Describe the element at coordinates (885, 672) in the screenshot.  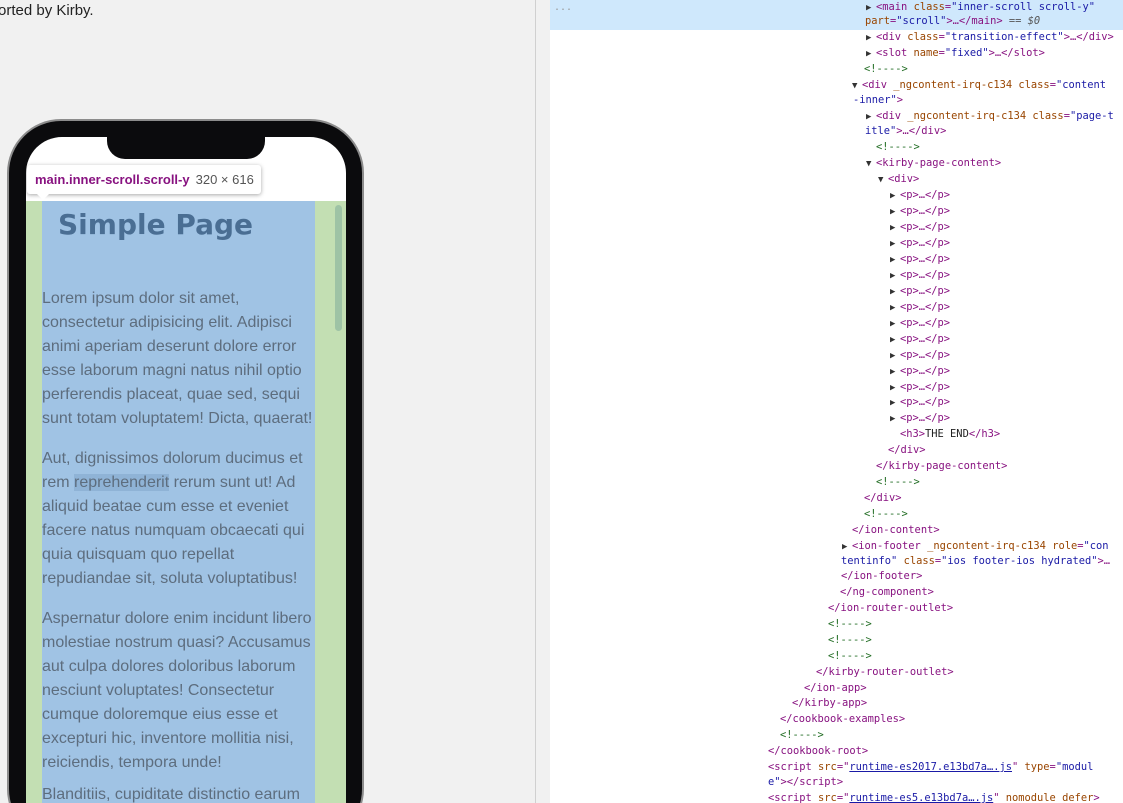
I see `dom-close-kirby-router-outlet: </kirby-router-outlet>` at that location.